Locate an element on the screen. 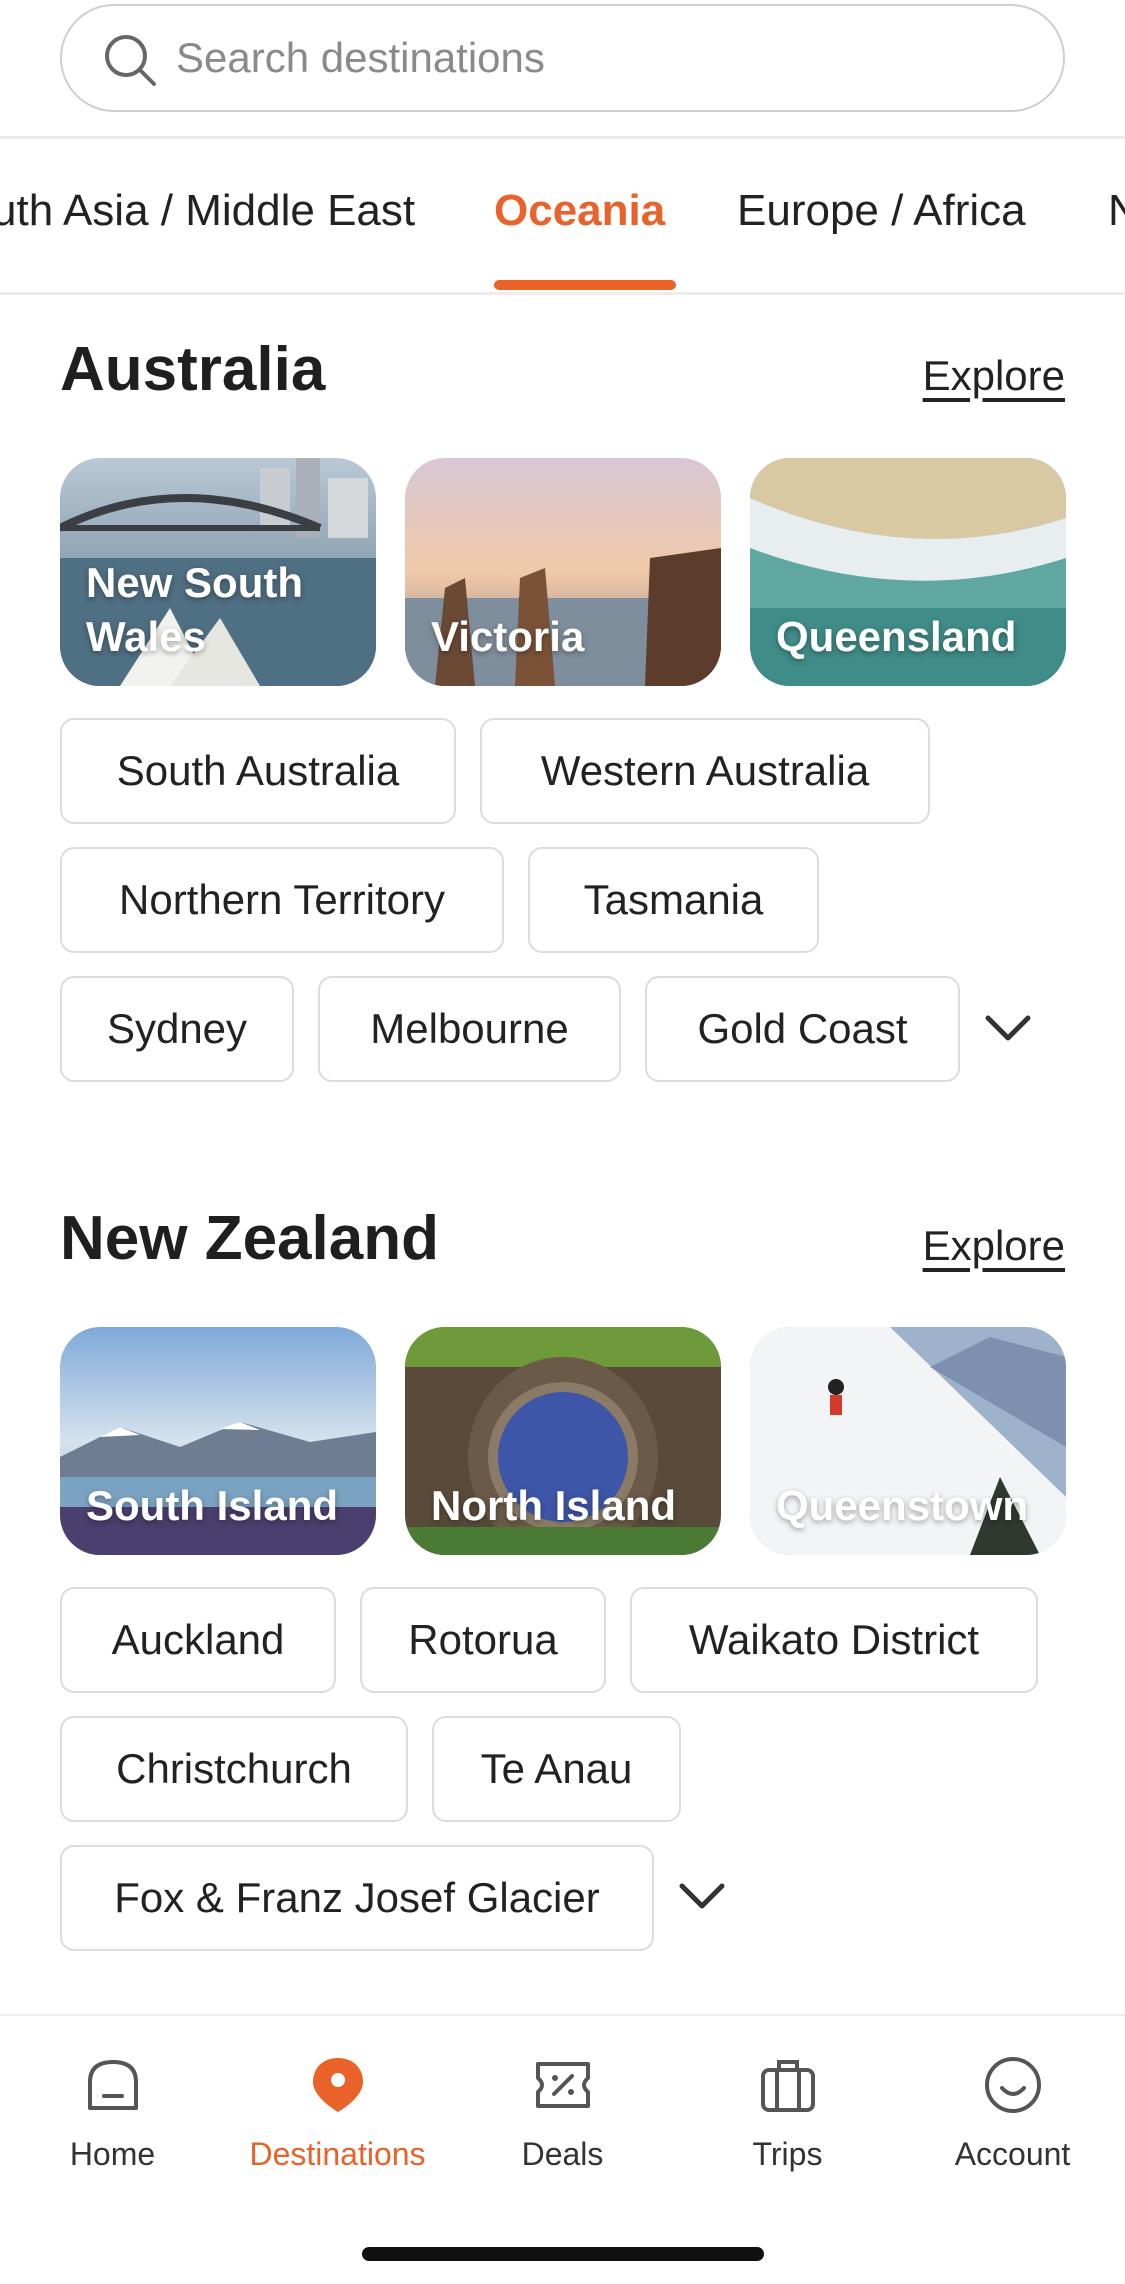 Image resolution: width=1125 pixels, height=2284 pixels. tab-next-region: N is located at coordinates (1116, 211).